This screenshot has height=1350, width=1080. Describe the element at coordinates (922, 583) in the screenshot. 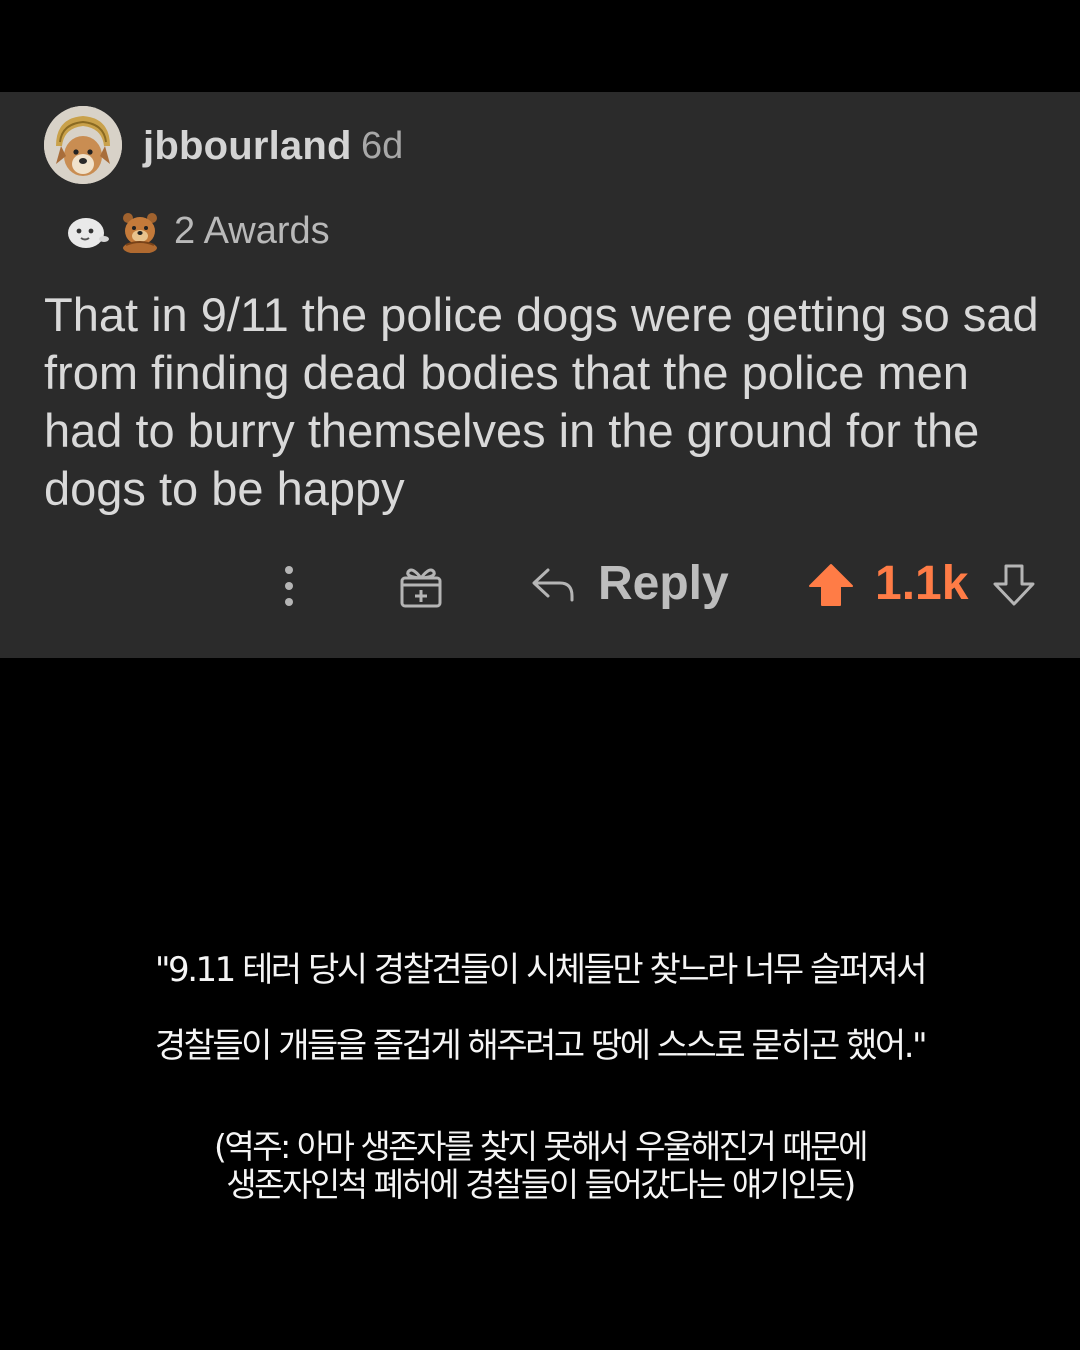

I see `vote-count: 1.1k` at that location.